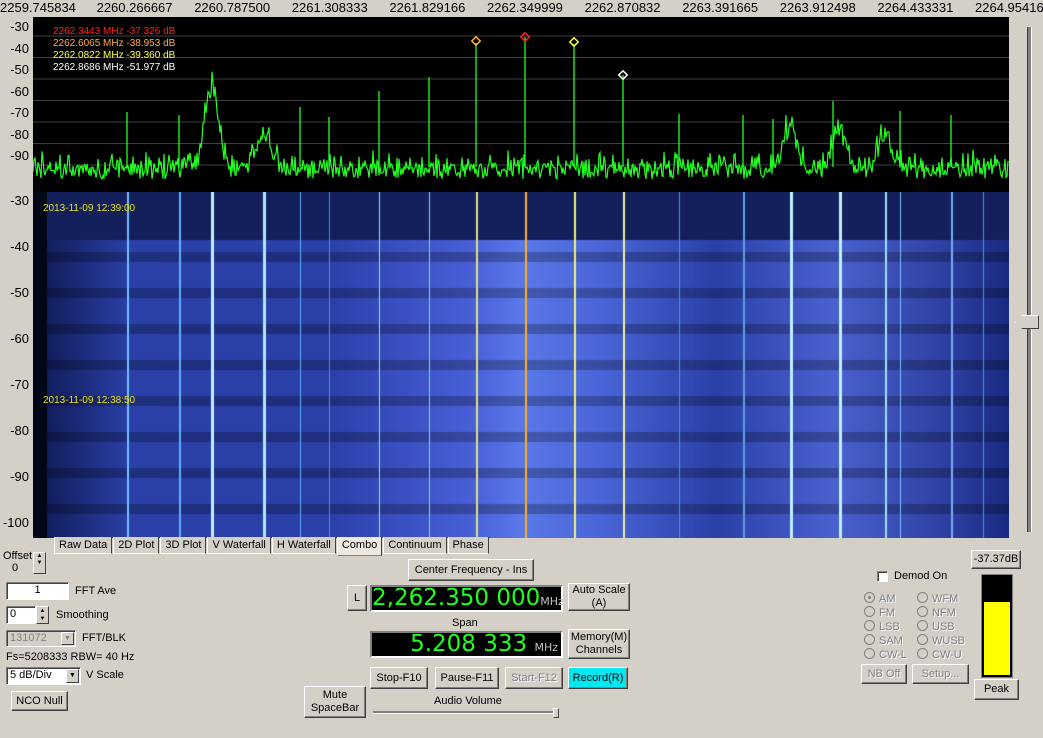  I want to click on demod-on-checkbox, so click(882, 576).